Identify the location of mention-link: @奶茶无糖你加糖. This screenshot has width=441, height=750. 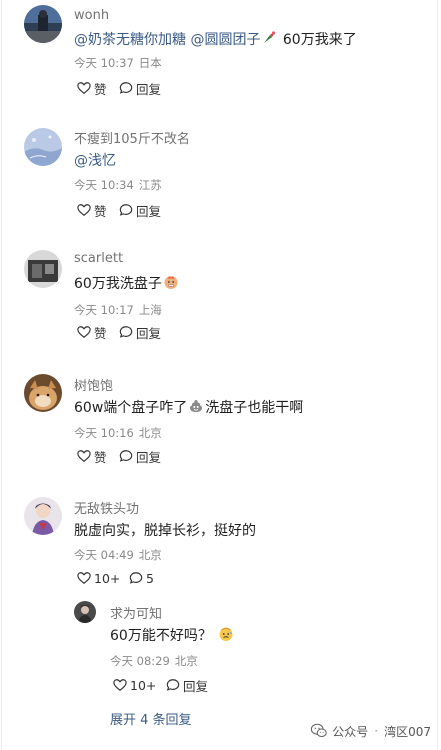
(130, 40).